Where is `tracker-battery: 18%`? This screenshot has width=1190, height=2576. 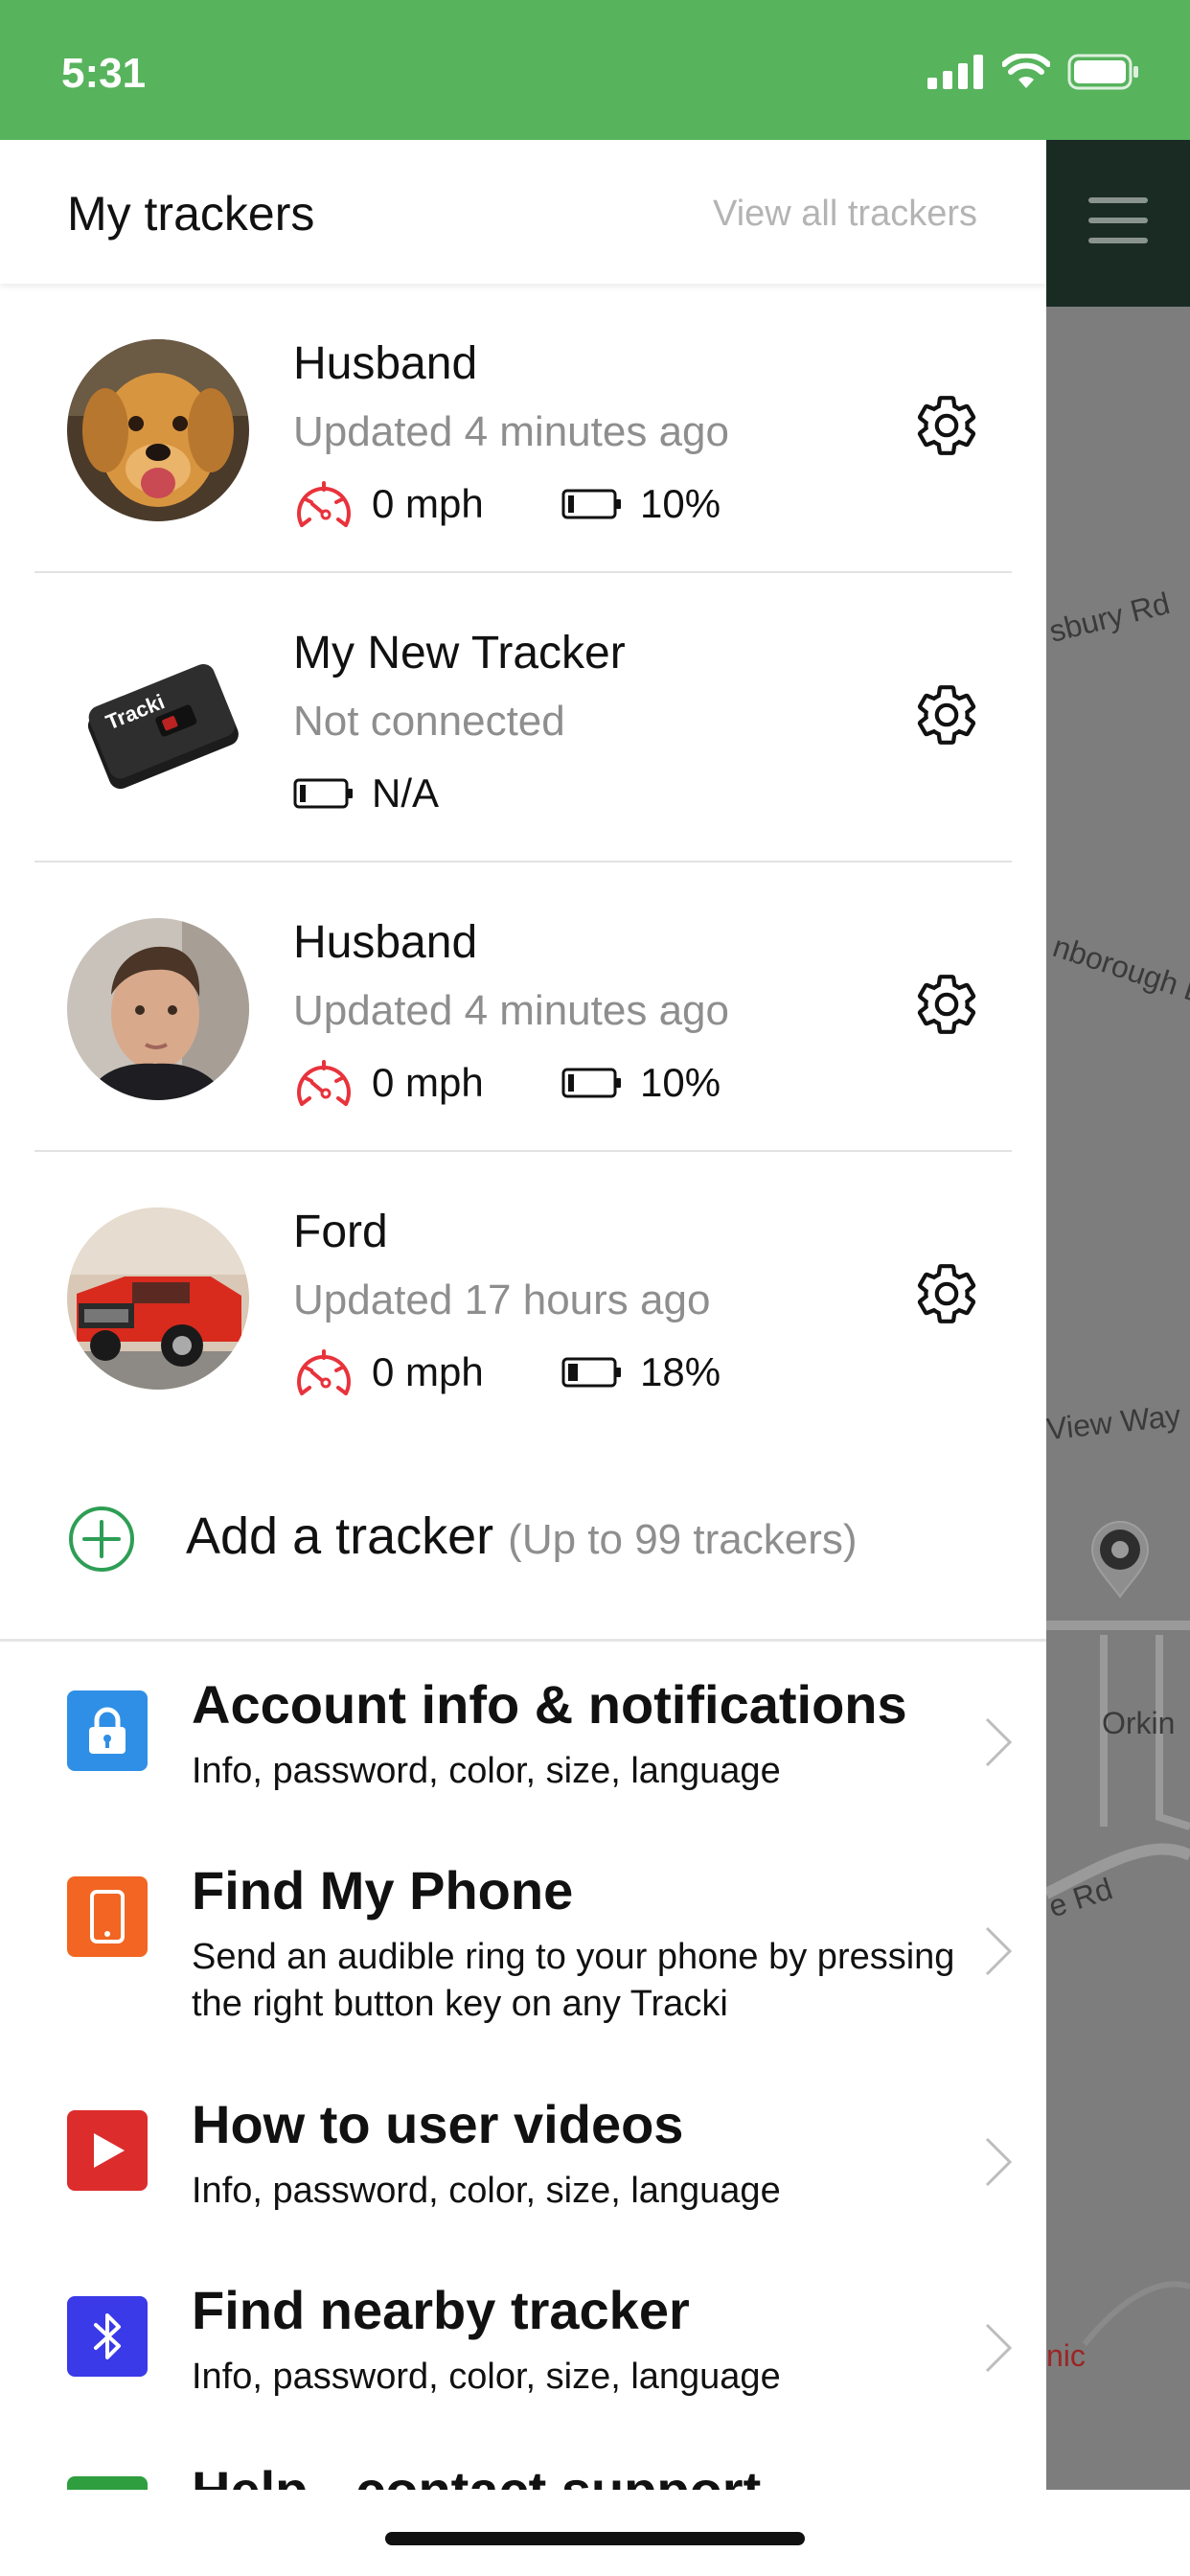
tracker-battery: 18% is located at coordinates (641, 1372).